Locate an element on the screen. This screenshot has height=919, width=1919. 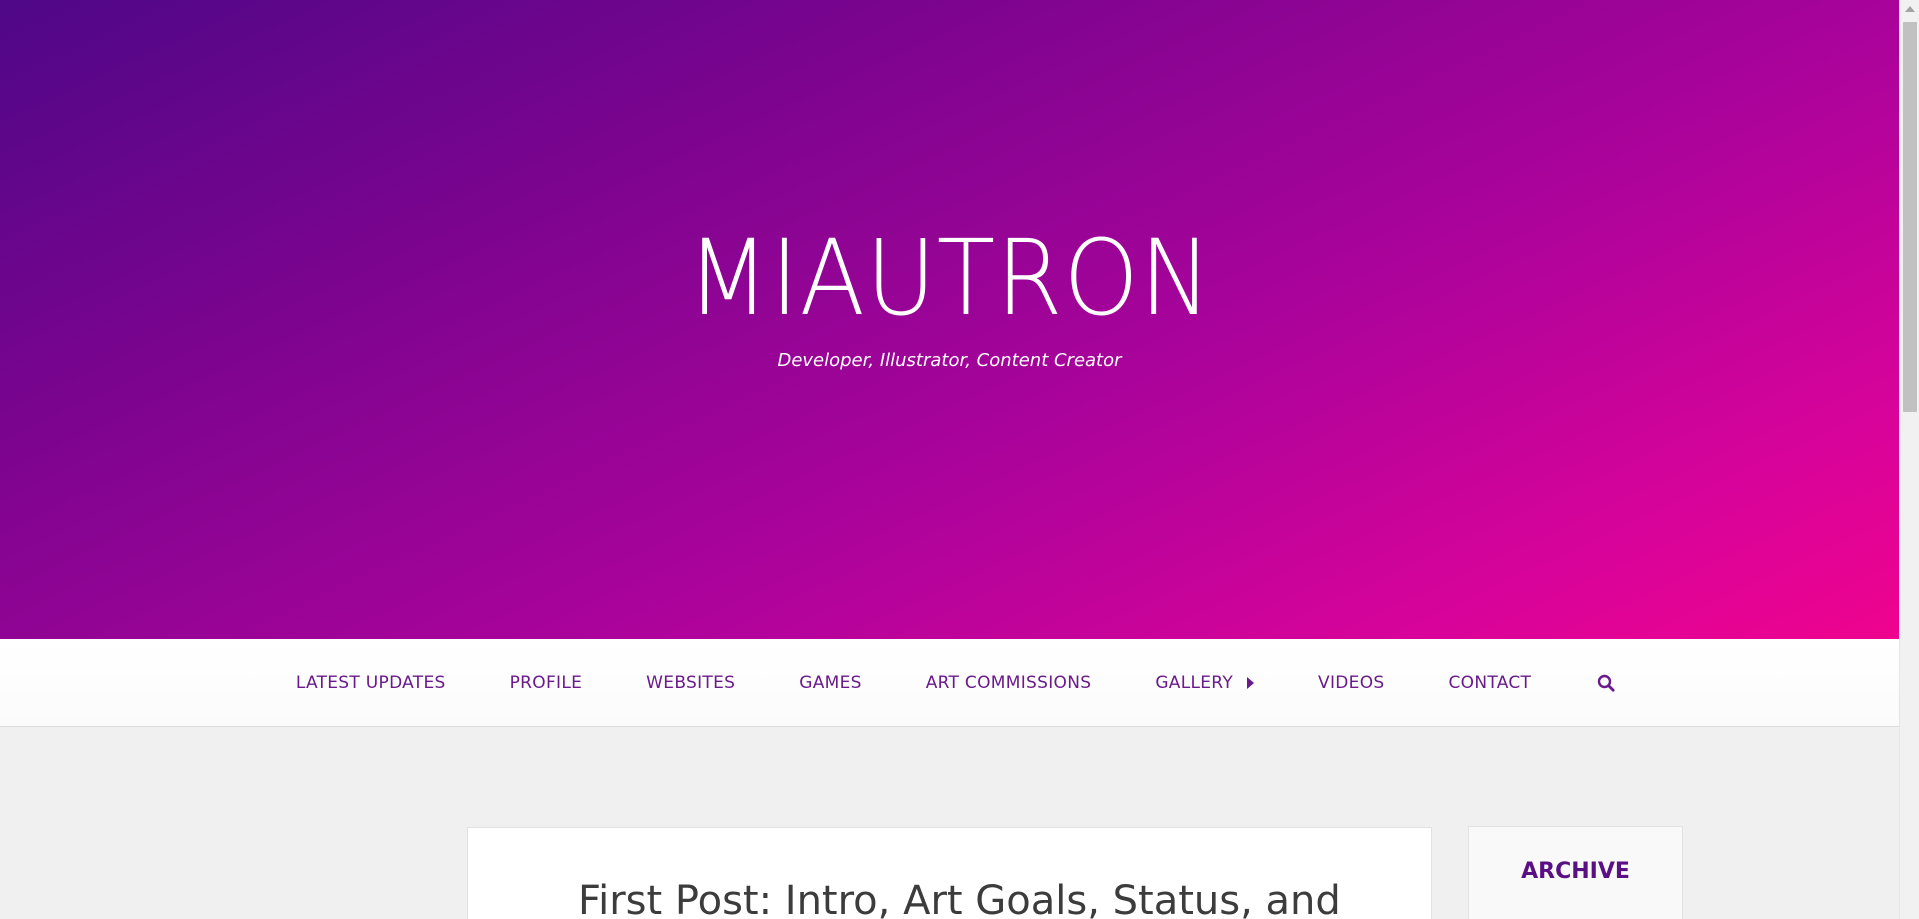
sidebar-archive-widget: ARCHIVE is located at coordinates (1575, 872).